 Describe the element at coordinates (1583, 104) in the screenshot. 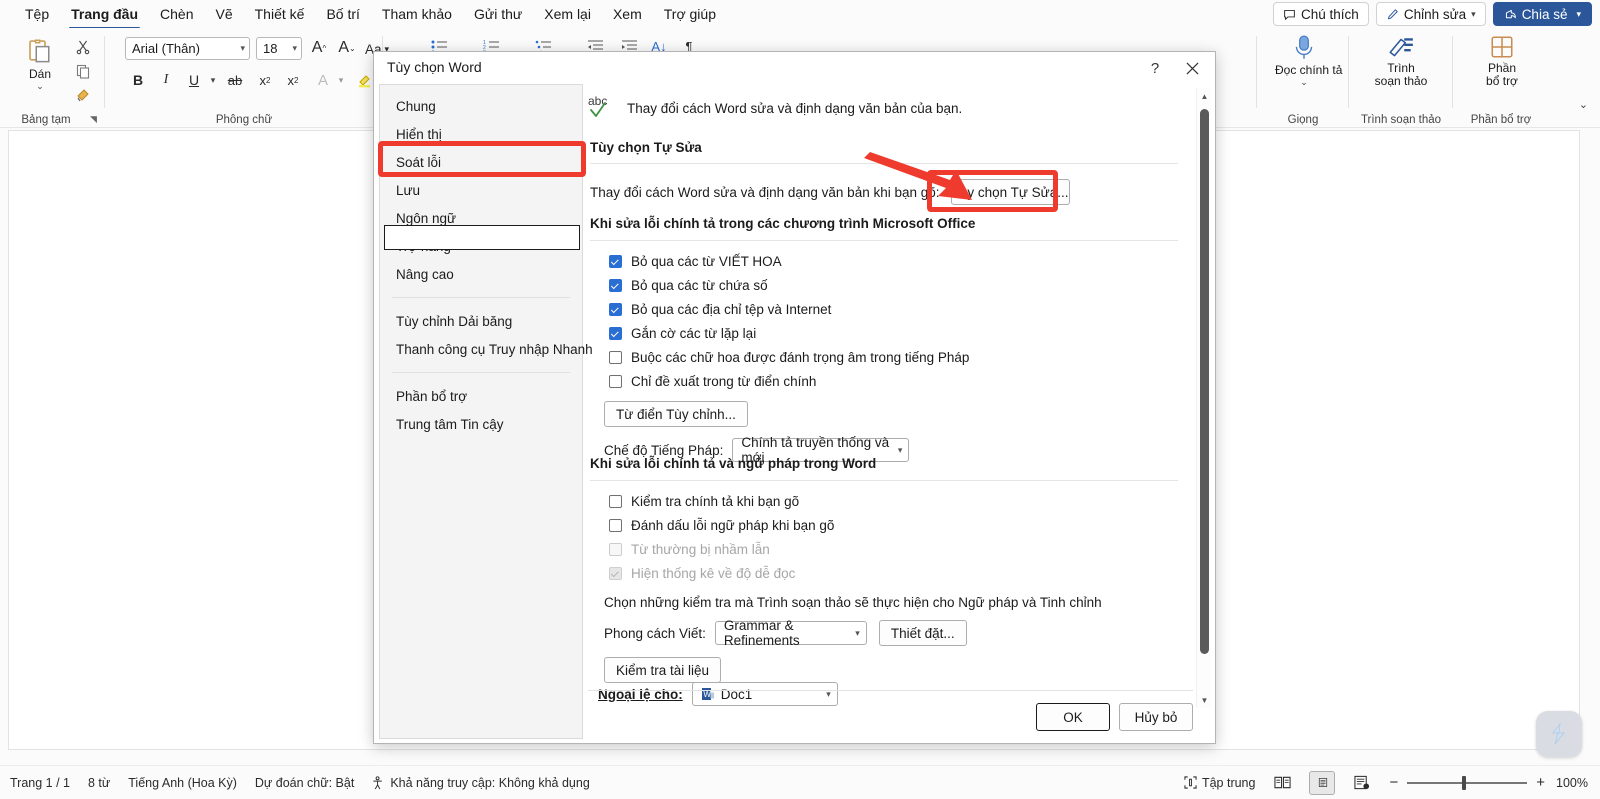

I see `collapse-ribbon-icon: ⌄` at that location.